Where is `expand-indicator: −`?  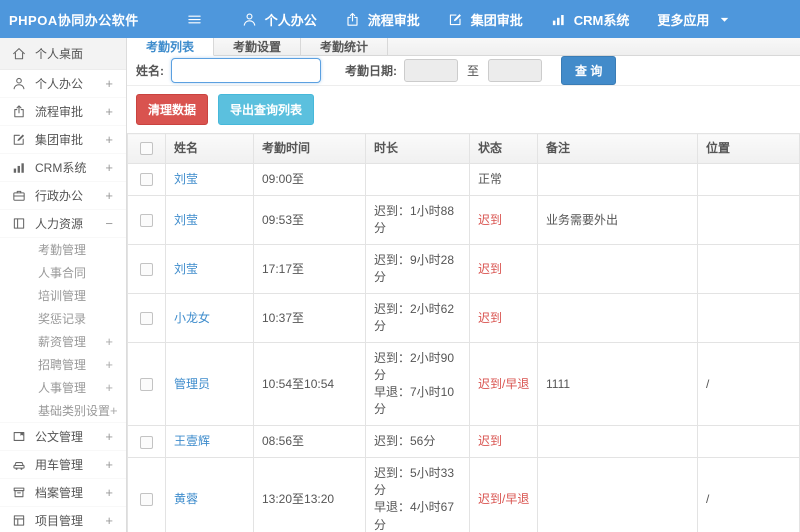 expand-indicator: − is located at coordinates (109, 223).